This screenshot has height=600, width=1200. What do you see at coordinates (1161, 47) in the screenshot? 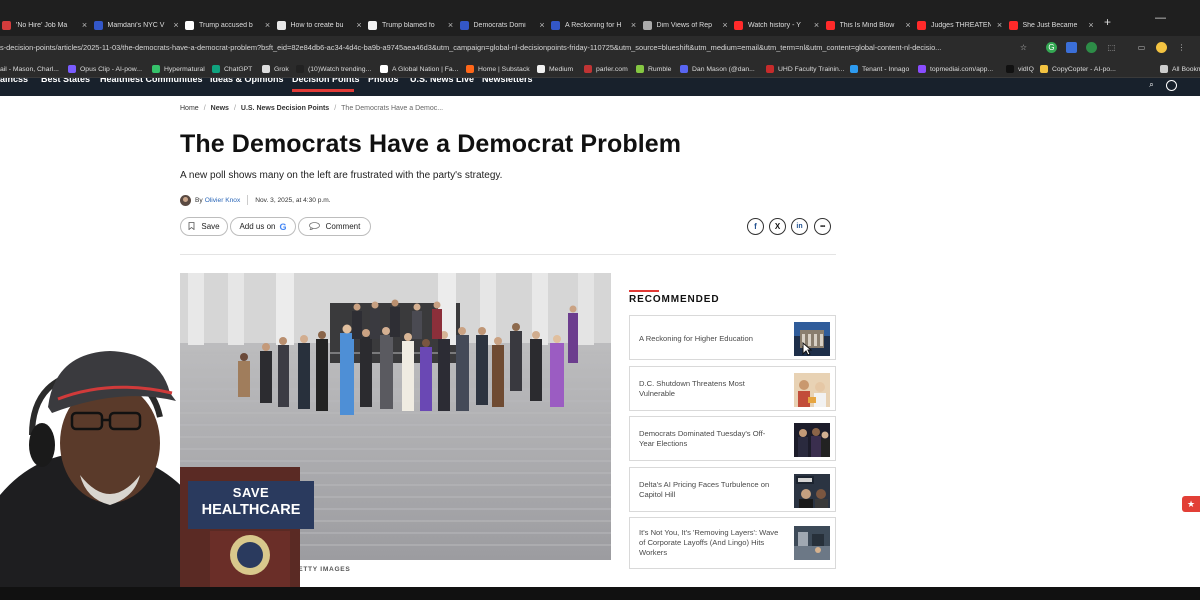
I see `profile-avatar-icon` at bounding box center [1161, 47].